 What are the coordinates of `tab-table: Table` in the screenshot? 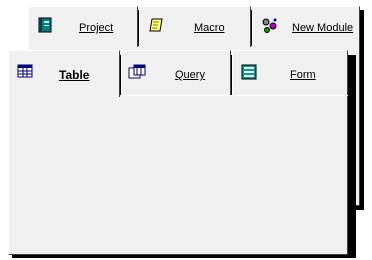 It's located at (64, 73).